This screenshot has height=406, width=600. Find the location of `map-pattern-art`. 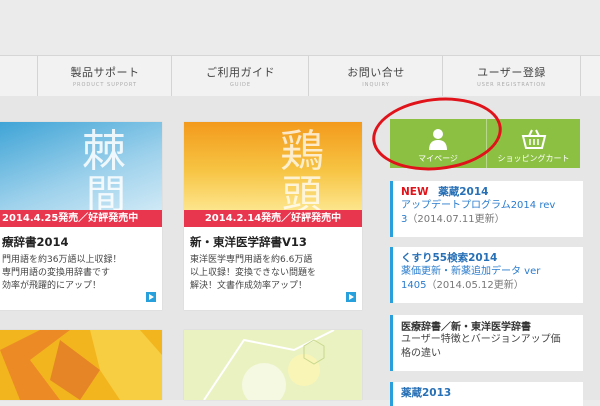

map-pattern-art is located at coordinates (81, 365).